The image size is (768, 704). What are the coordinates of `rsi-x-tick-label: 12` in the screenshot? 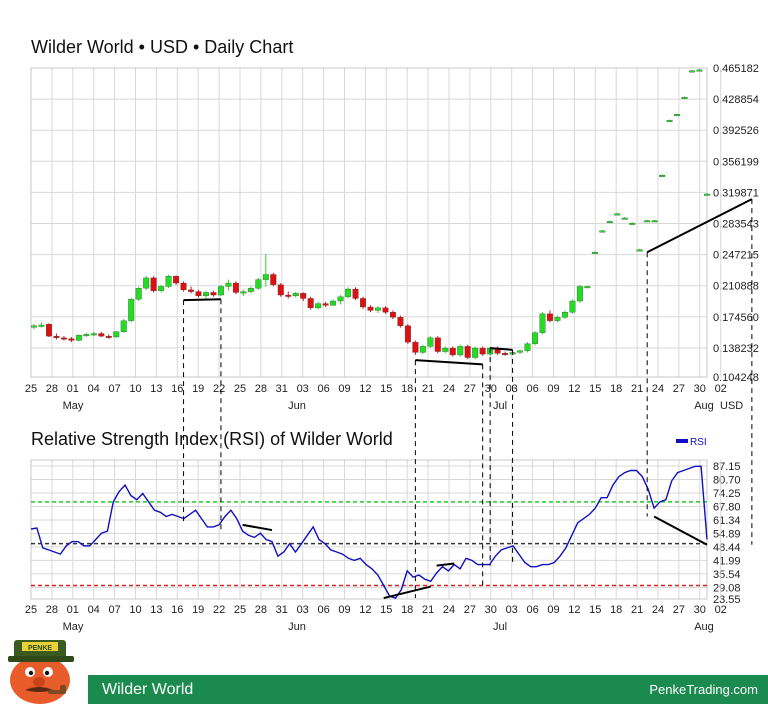 It's located at (365, 610).